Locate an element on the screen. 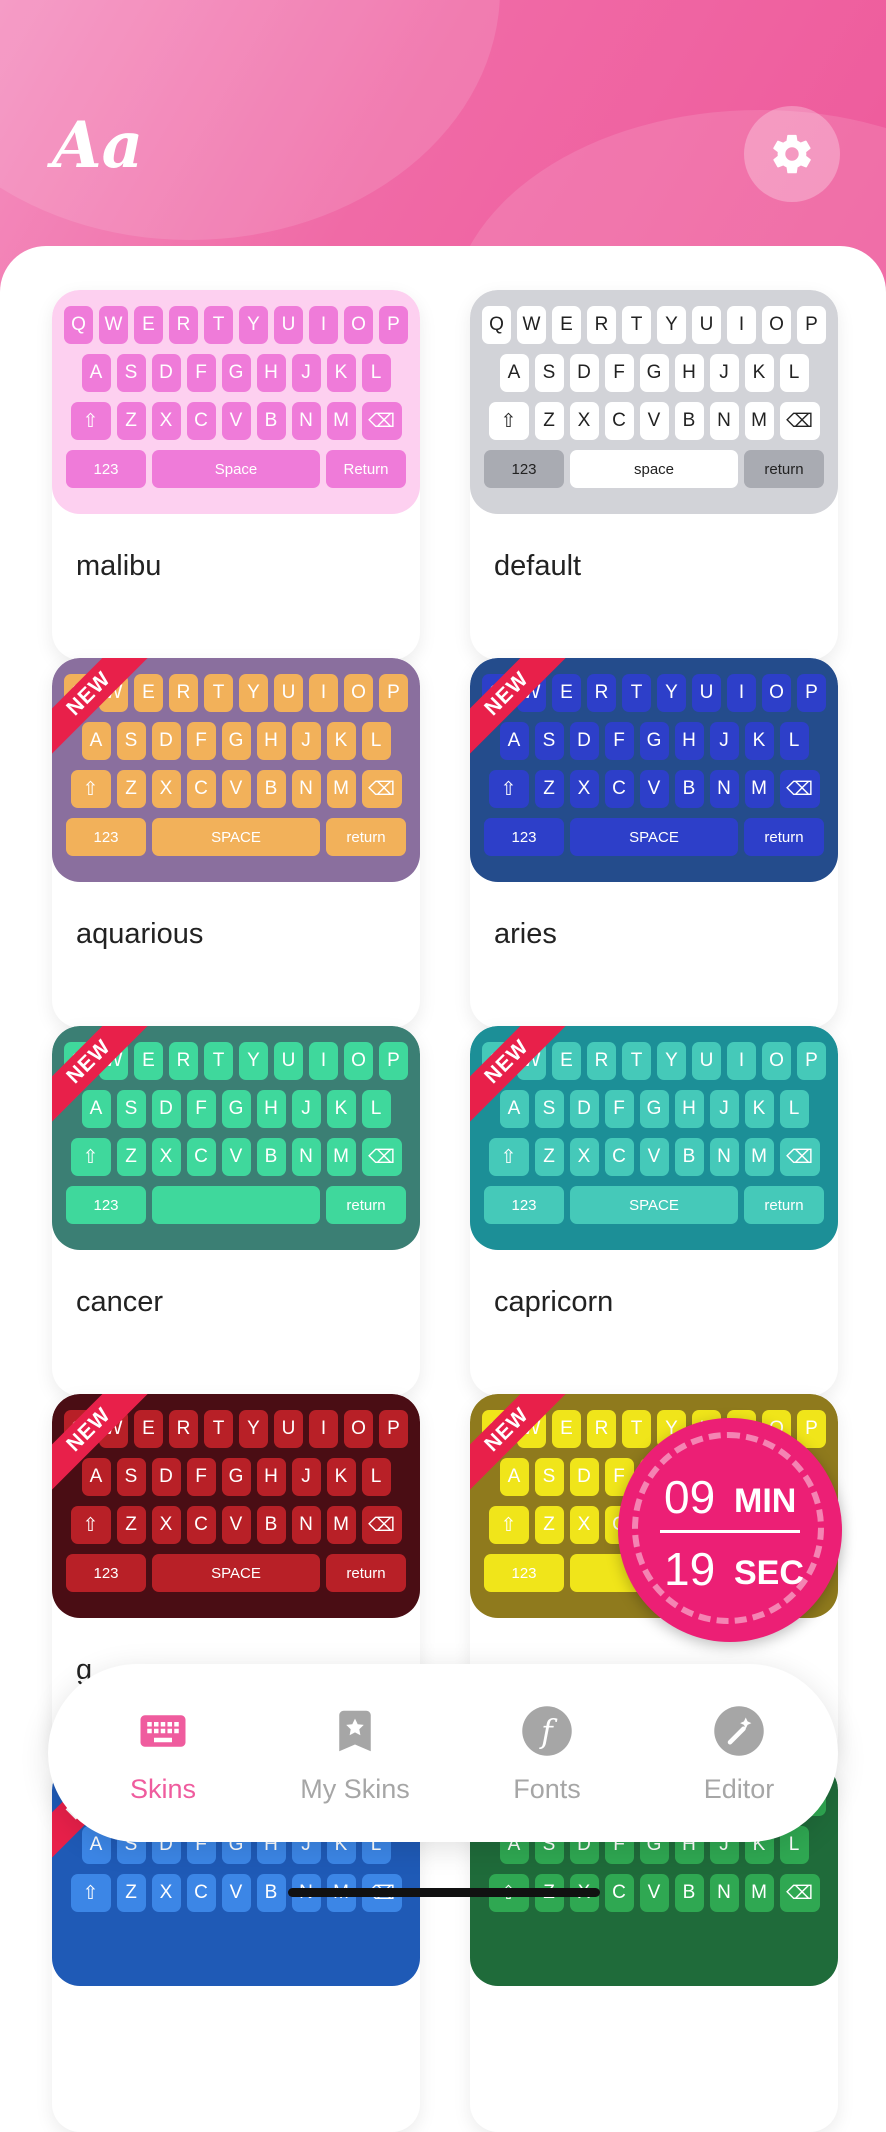  key: F is located at coordinates (201, 1109).